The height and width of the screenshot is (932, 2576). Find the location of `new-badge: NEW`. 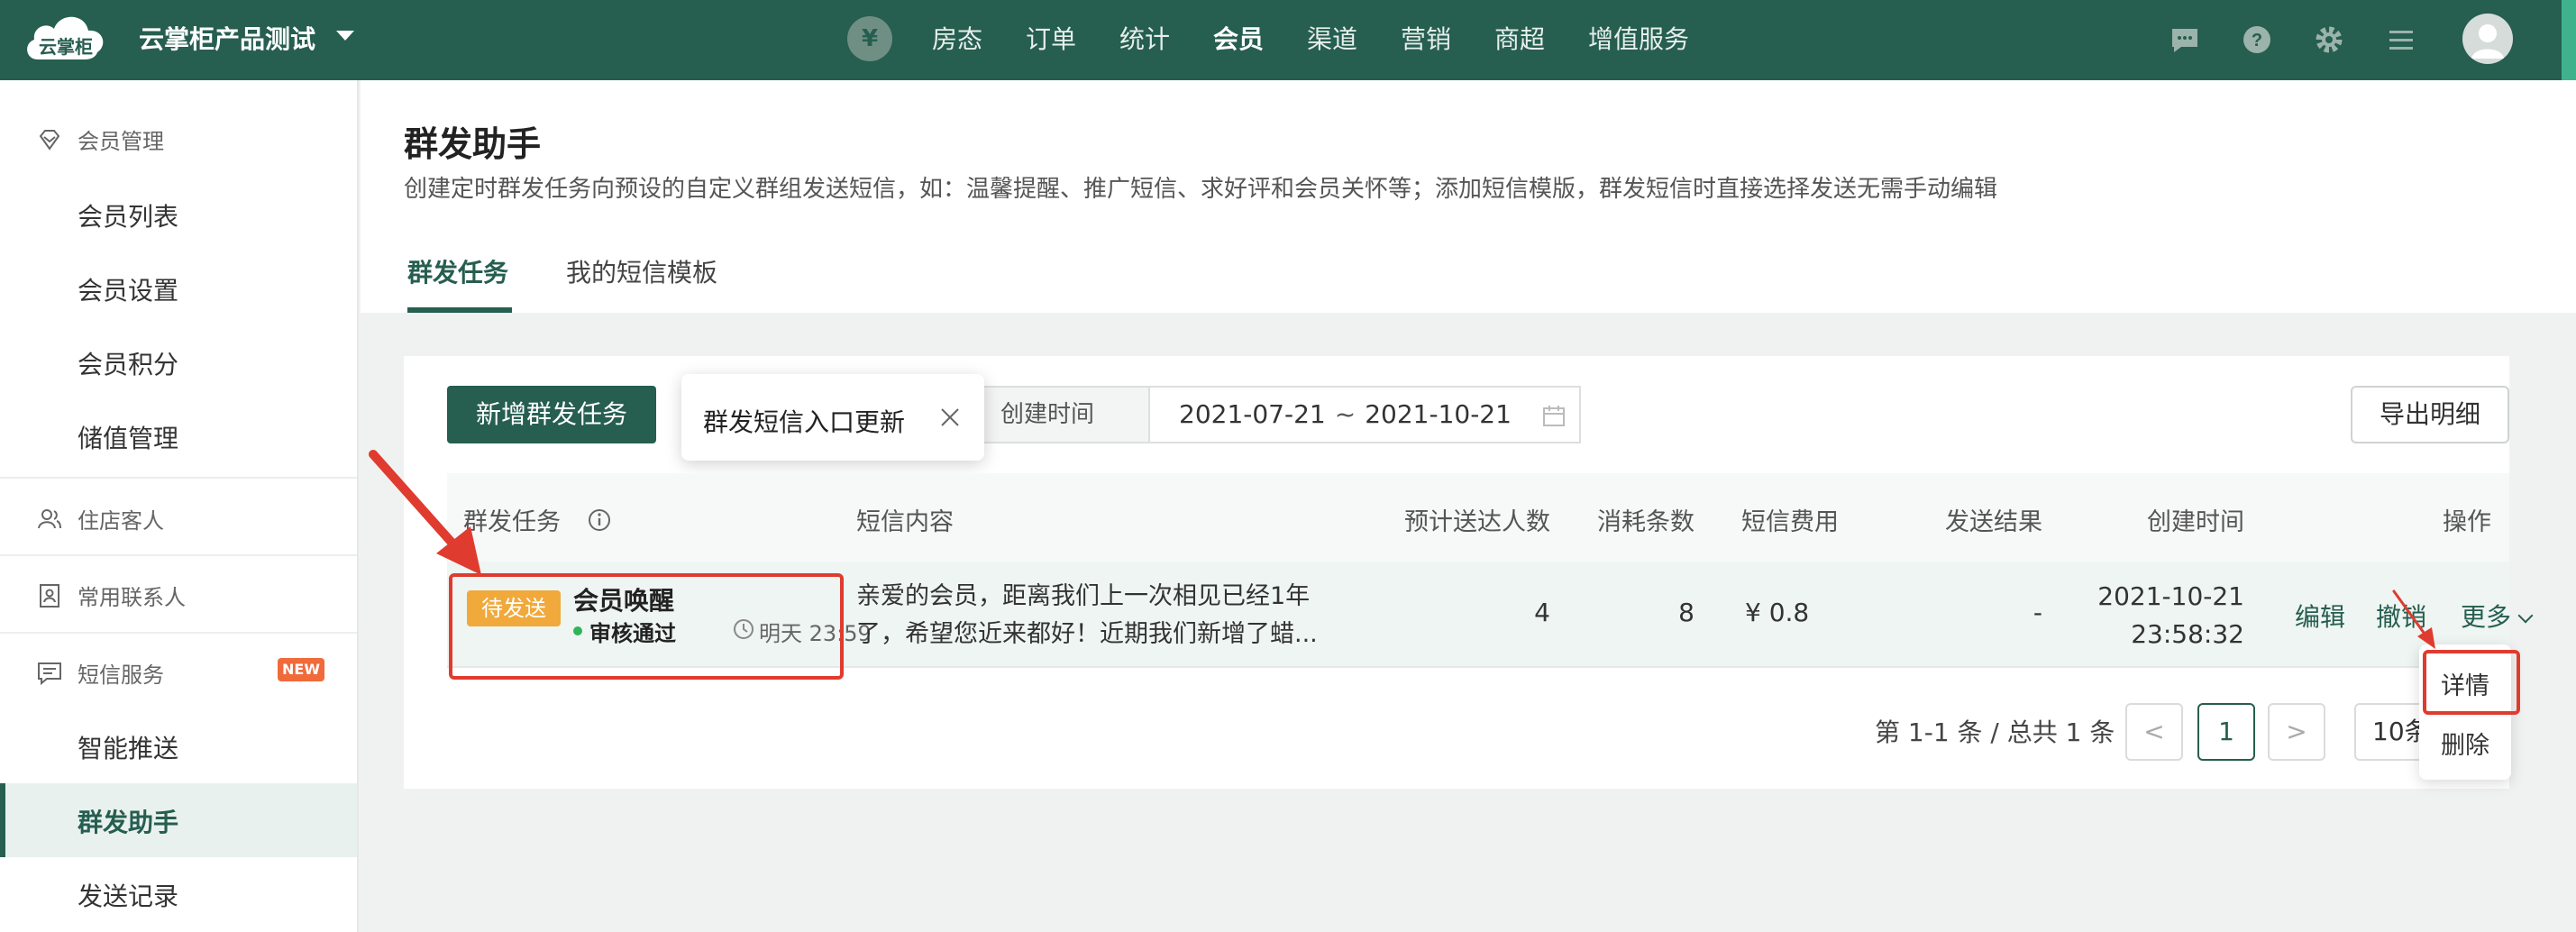

new-badge: NEW is located at coordinates (301, 669).